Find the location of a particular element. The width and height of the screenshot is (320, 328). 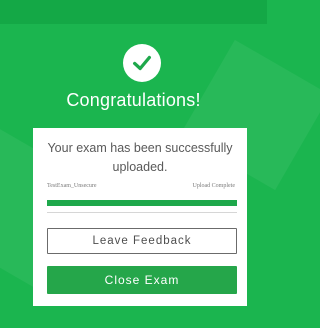

close-exam-button: Close Exam is located at coordinates (142, 280).